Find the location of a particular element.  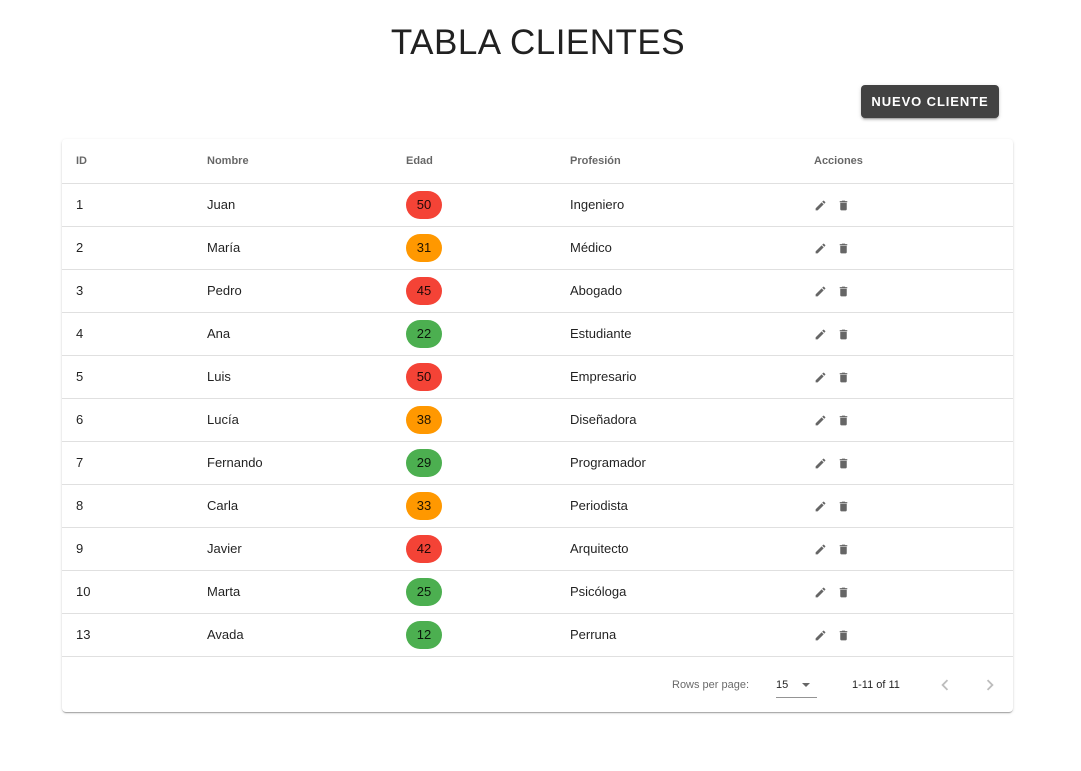

table-row: 6 Lucía 38 Diseñadora is located at coordinates (537, 420).